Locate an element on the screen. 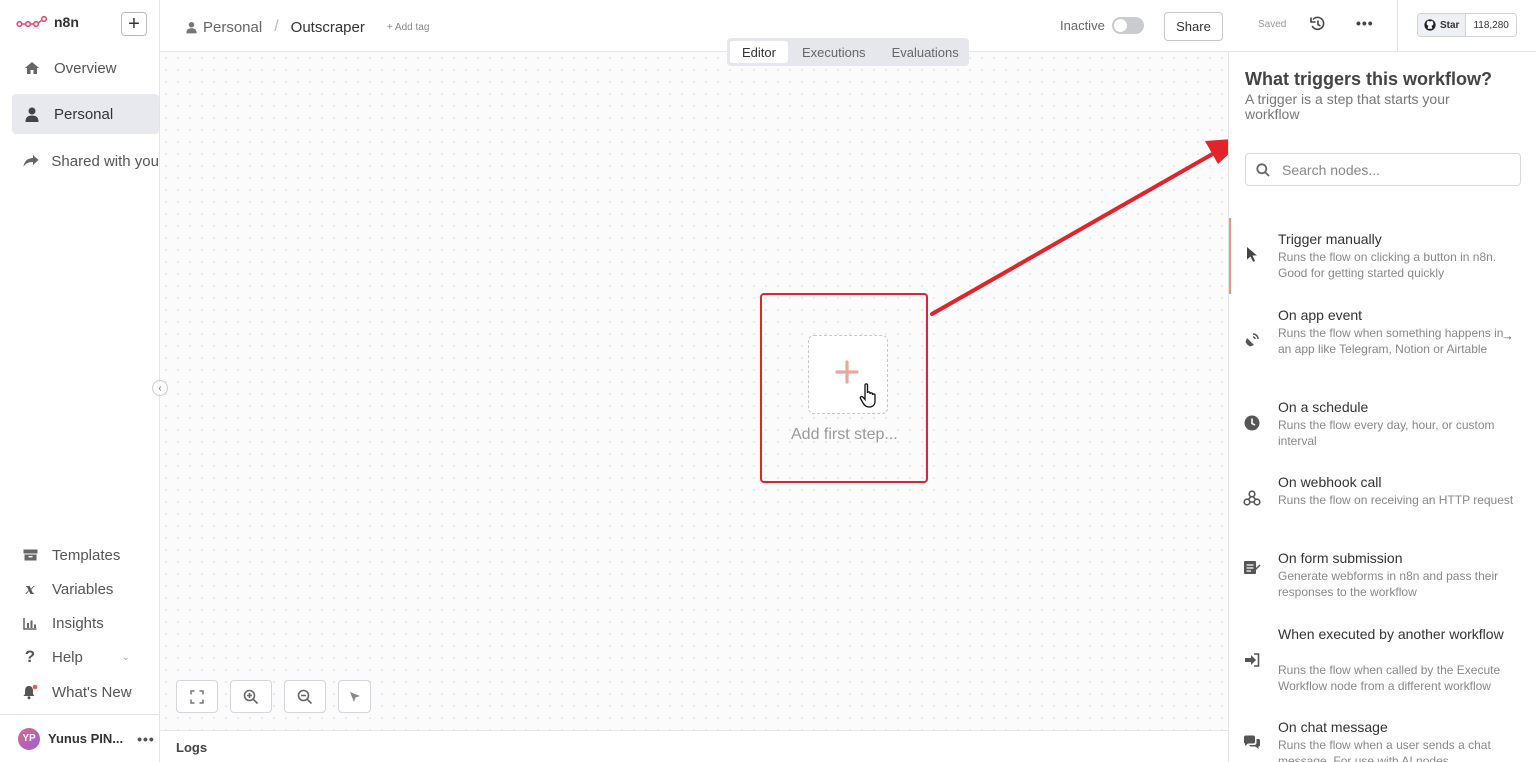  variable-icon: x is located at coordinates (30, 589).